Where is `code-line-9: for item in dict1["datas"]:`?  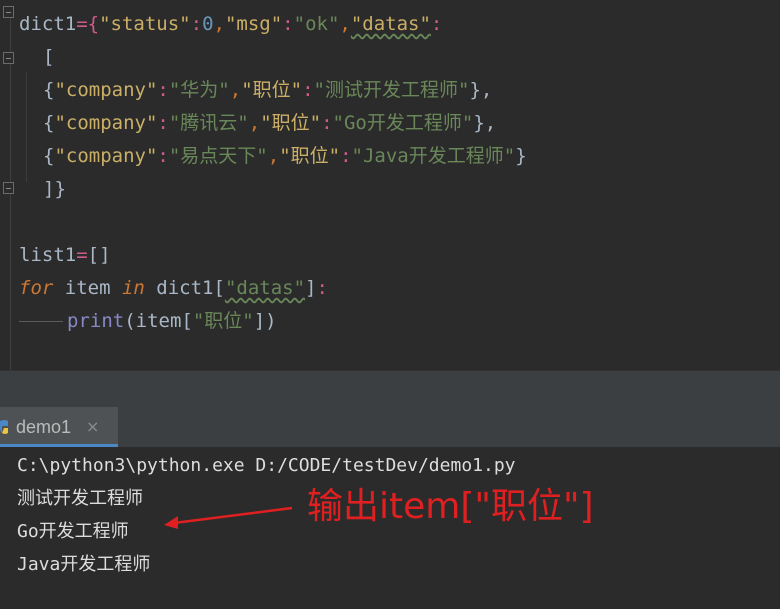 code-line-9: for item in dict1["datas"]: is located at coordinates (173, 288).